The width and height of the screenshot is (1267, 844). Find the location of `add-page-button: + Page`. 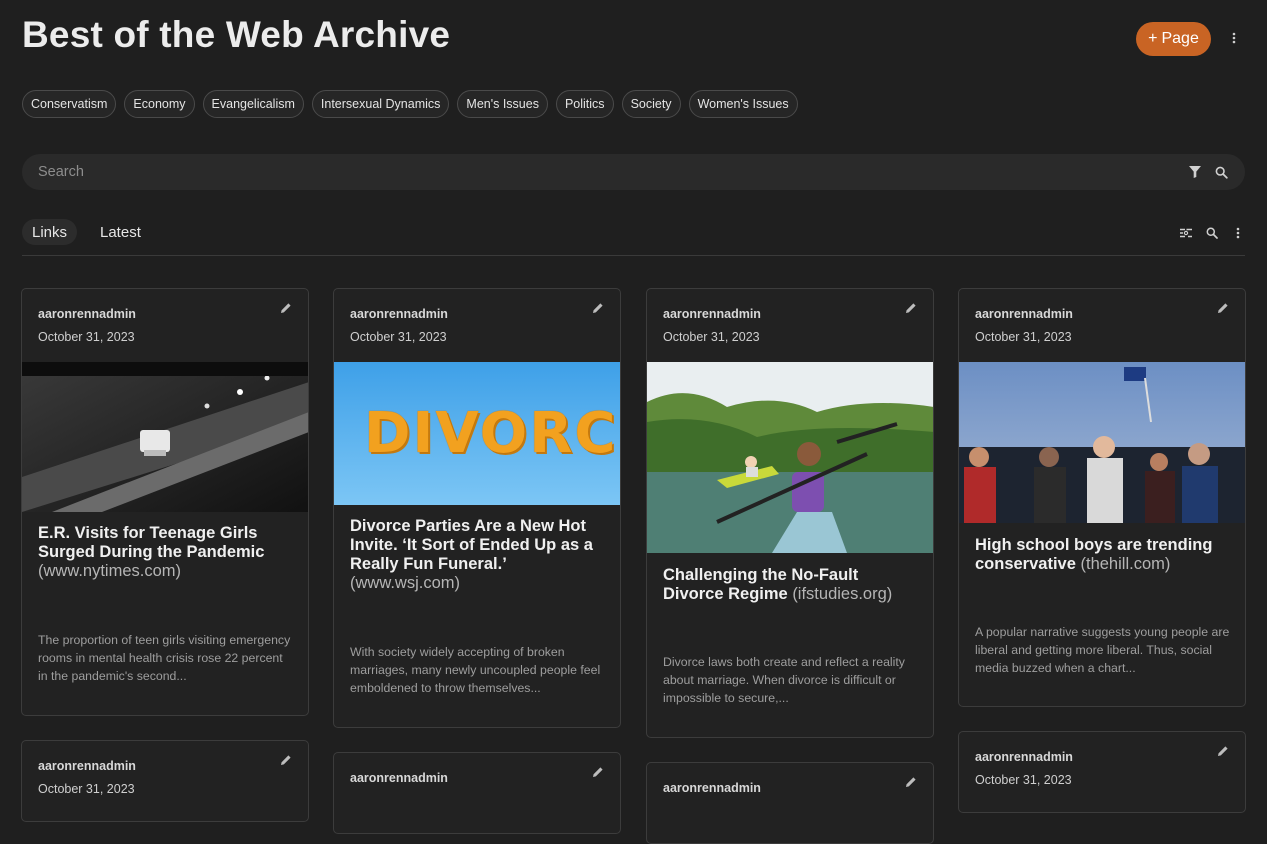

add-page-button: + Page is located at coordinates (1173, 39).